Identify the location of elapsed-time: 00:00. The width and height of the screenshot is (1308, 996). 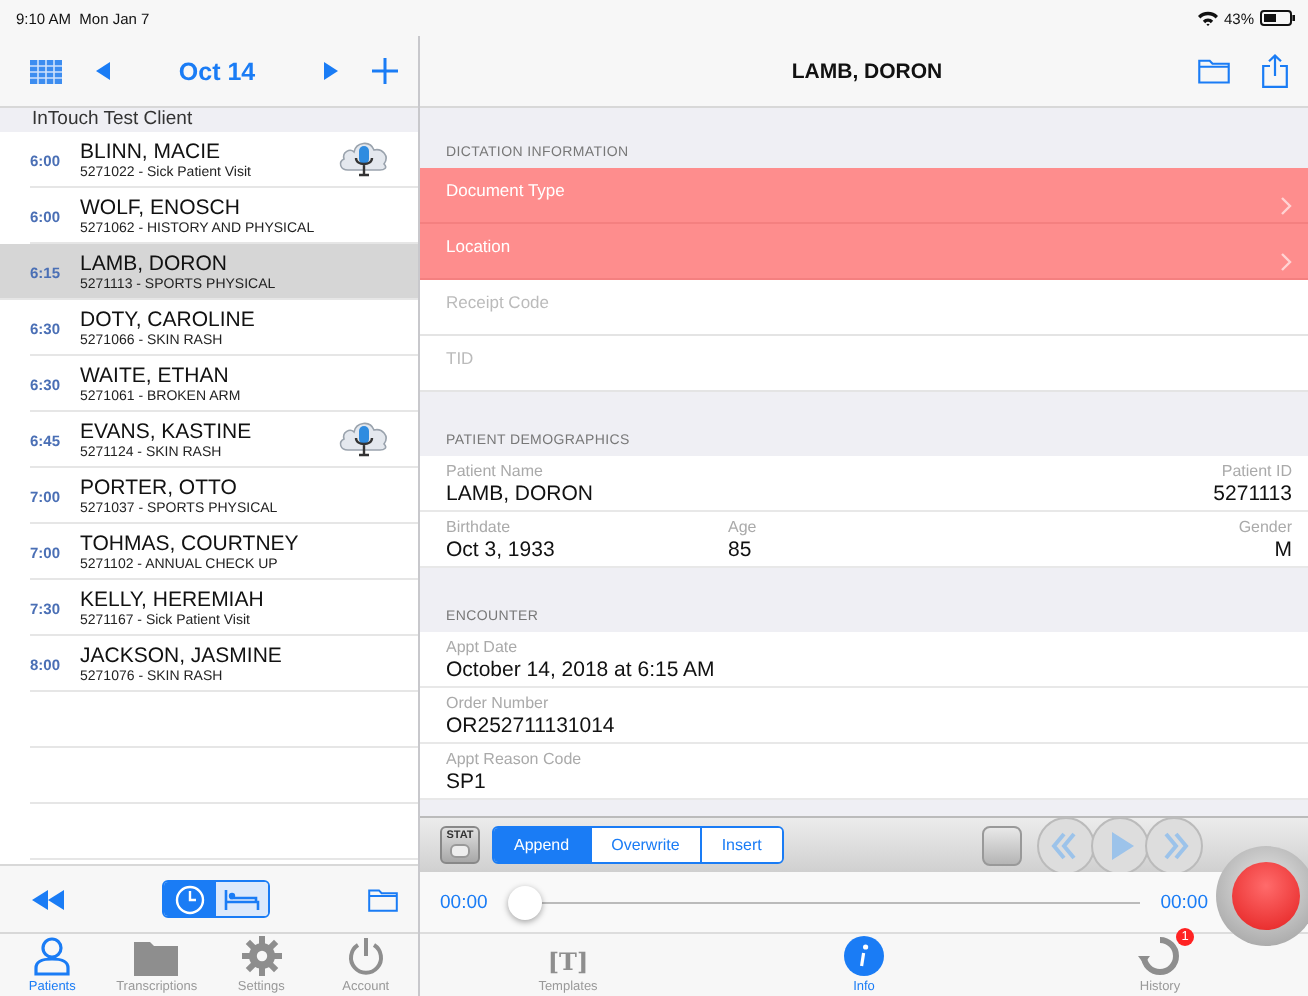
(464, 902).